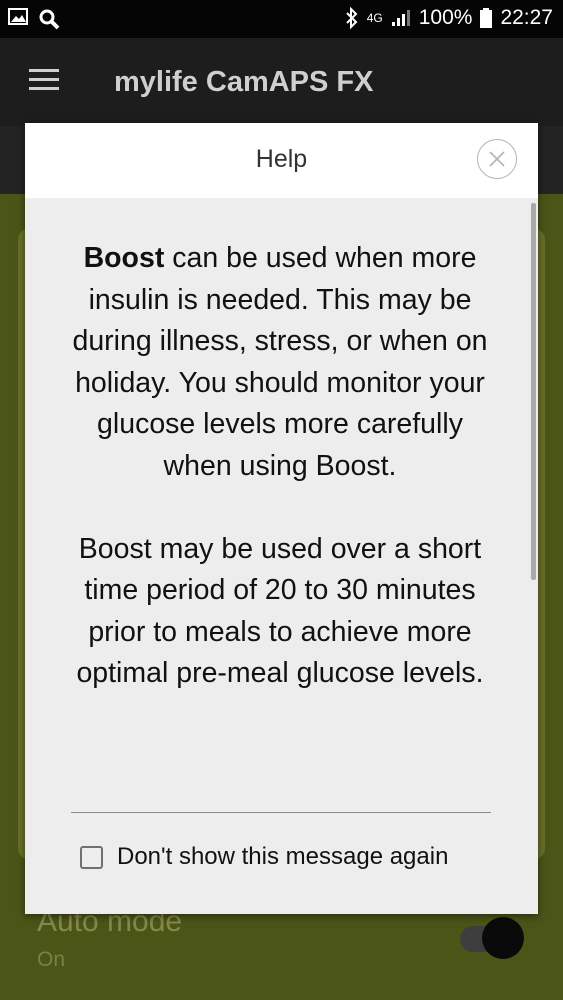  I want to click on search-icon, so click(49, 19).